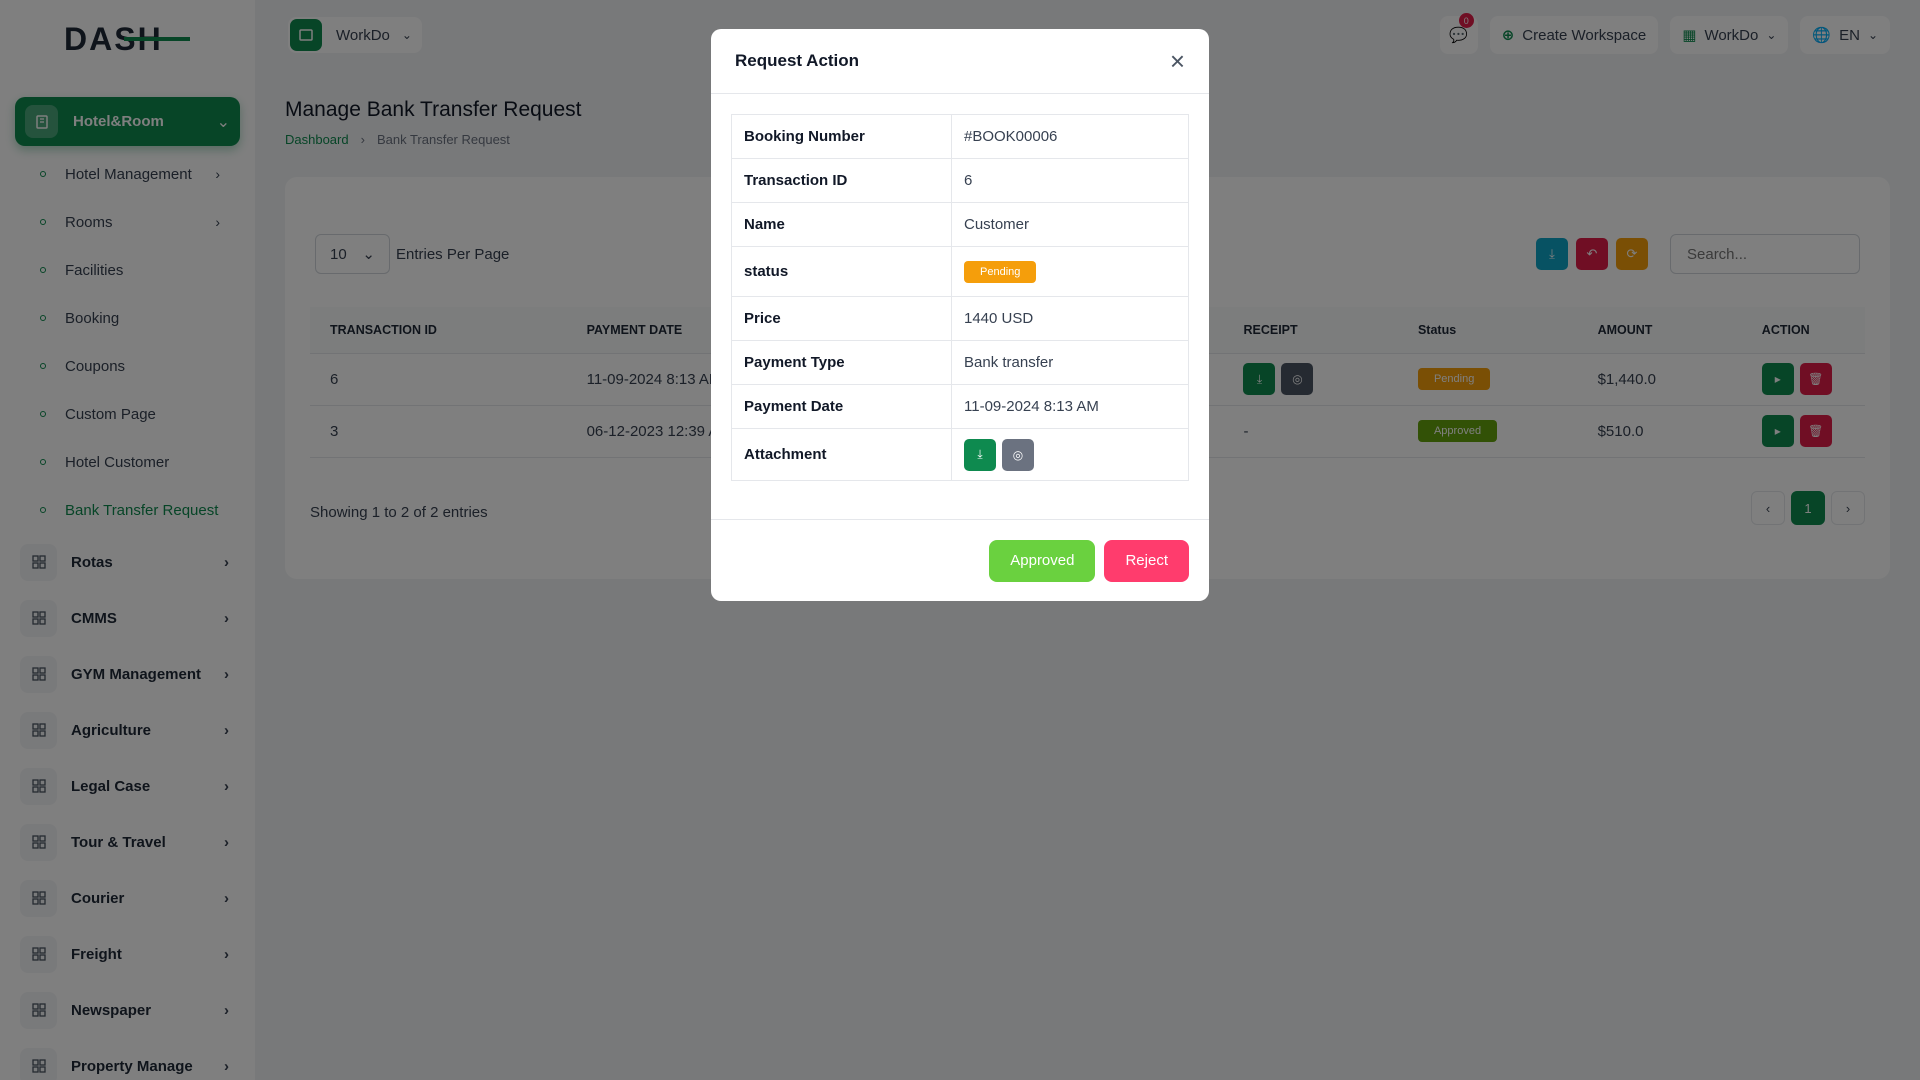 This screenshot has height=1080, width=1920. I want to click on detail-label: Price, so click(841, 318).